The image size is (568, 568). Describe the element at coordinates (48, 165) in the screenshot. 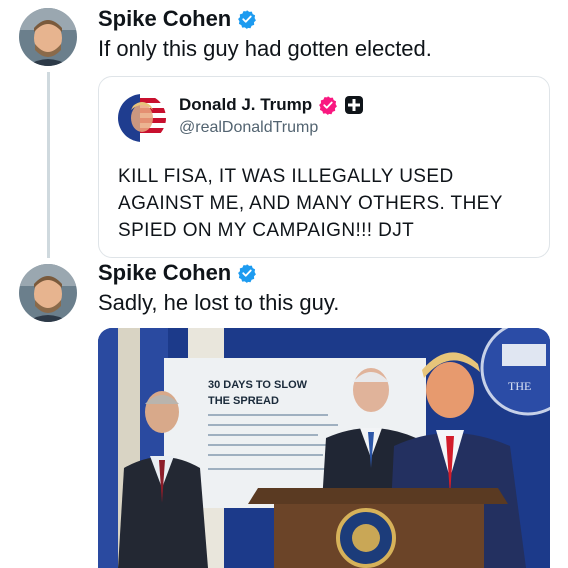

I see `thread-connector-line` at that location.